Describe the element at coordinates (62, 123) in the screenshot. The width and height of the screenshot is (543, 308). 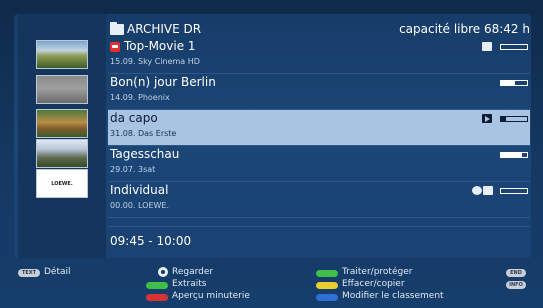
I see `thumbnail-da-capo` at that location.